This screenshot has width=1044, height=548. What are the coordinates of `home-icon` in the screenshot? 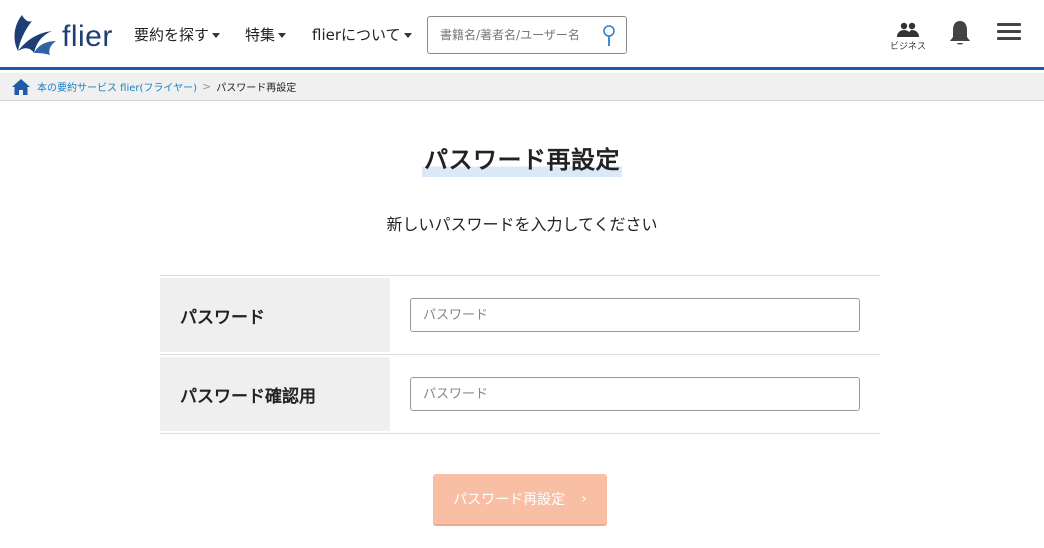 It's located at (21, 87).